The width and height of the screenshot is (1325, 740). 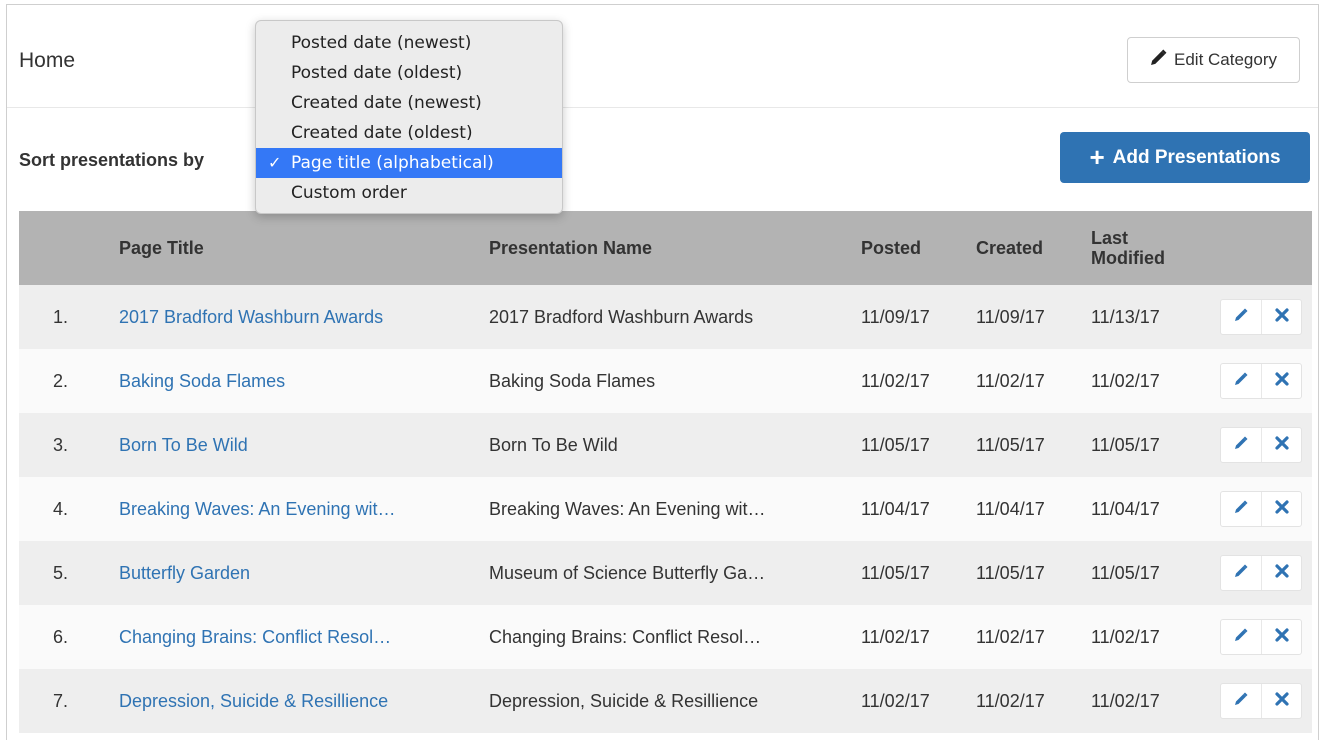 What do you see at coordinates (891, 248) in the screenshot?
I see `column-header-posted: Posted` at bounding box center [891, 248].